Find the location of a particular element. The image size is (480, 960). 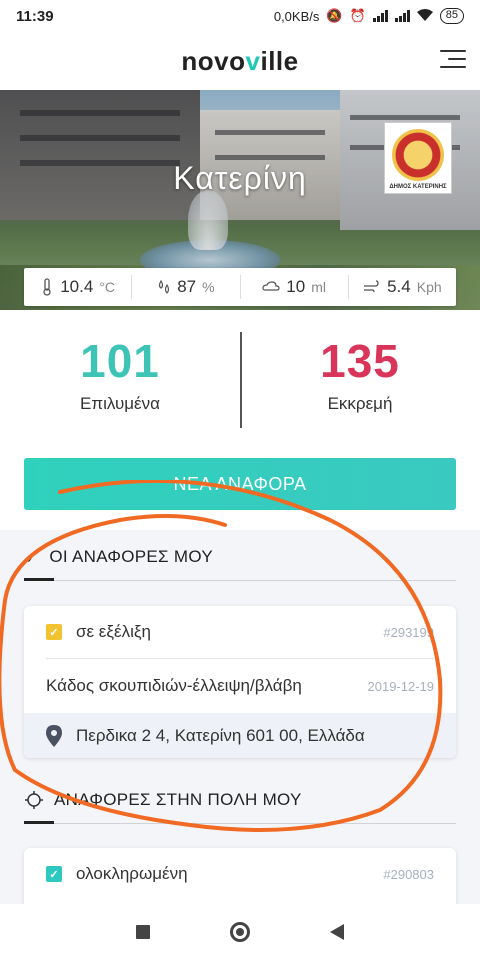

city-report-status-row: ✓ ολοκληρωμένη #290803 is located at coordinates (240, 874).